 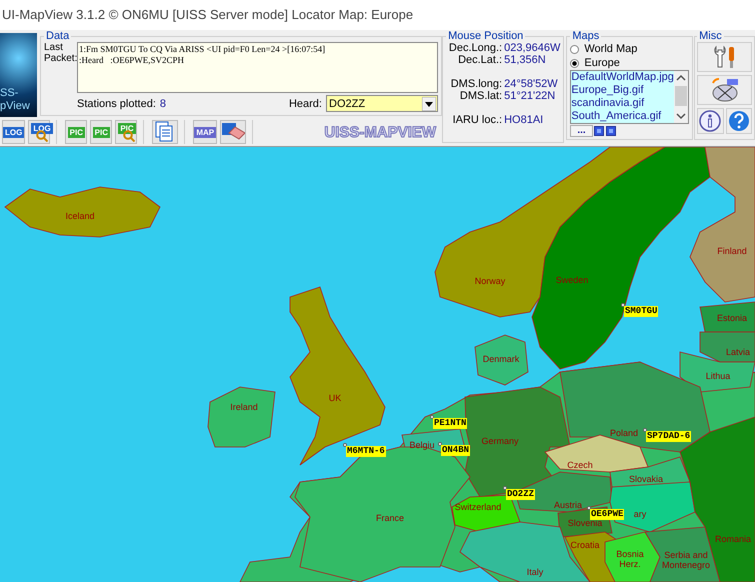 I want to click on country-label: Norway, so click(x=490, y=281).